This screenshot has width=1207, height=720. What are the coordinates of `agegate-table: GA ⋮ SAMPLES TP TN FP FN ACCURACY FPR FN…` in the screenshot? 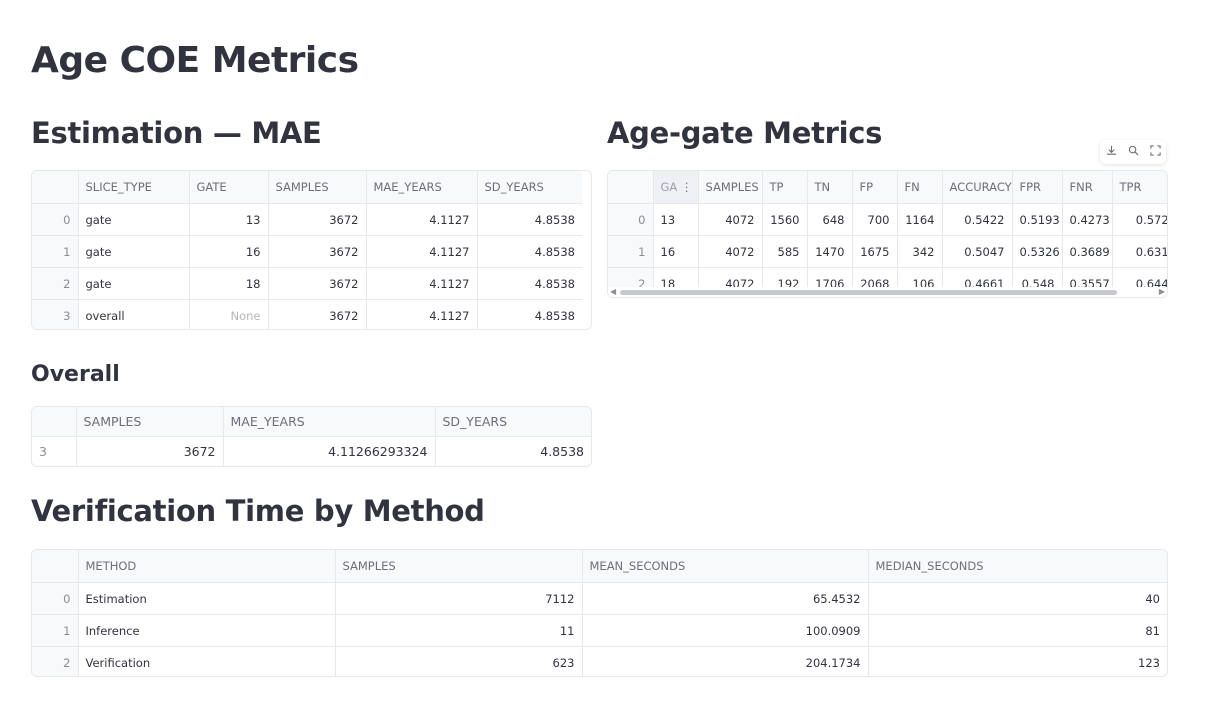 It's located at (887, 234).